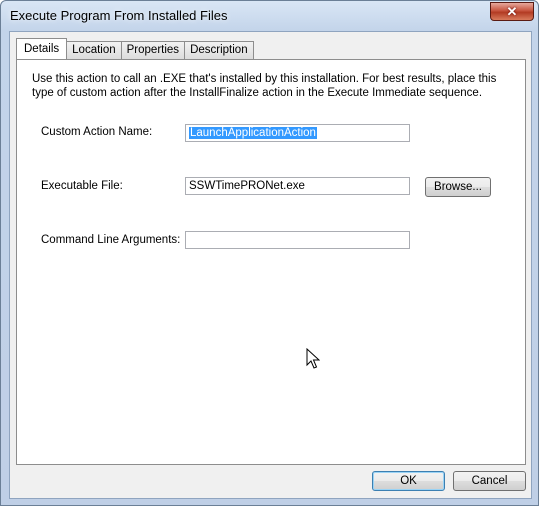 The image size is (539, 506). Describe the element at coordinates (297, 240) in the screenshot. I see `command-line-arguments-field` at that location.